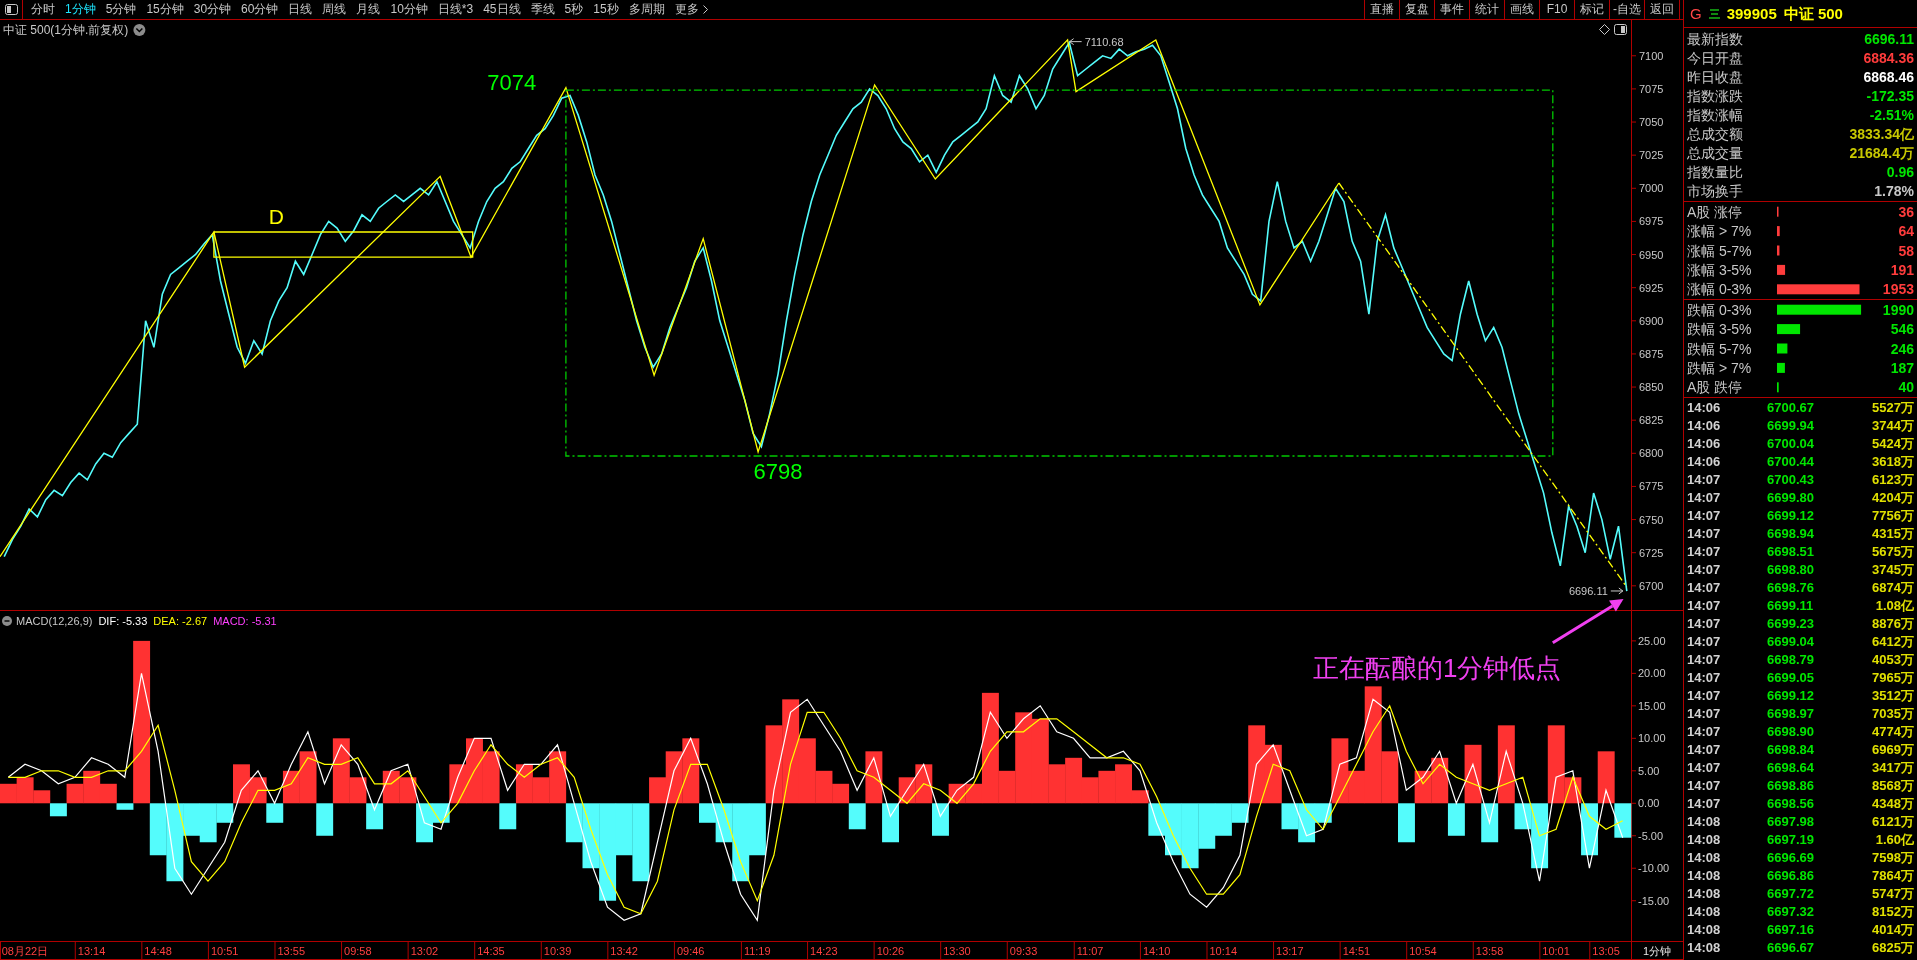 The image size is (1917, 960). What do you see at coordinates (1620, 29) in the screenshot?
I see `window-icon` at bounding box center [1620, 29].